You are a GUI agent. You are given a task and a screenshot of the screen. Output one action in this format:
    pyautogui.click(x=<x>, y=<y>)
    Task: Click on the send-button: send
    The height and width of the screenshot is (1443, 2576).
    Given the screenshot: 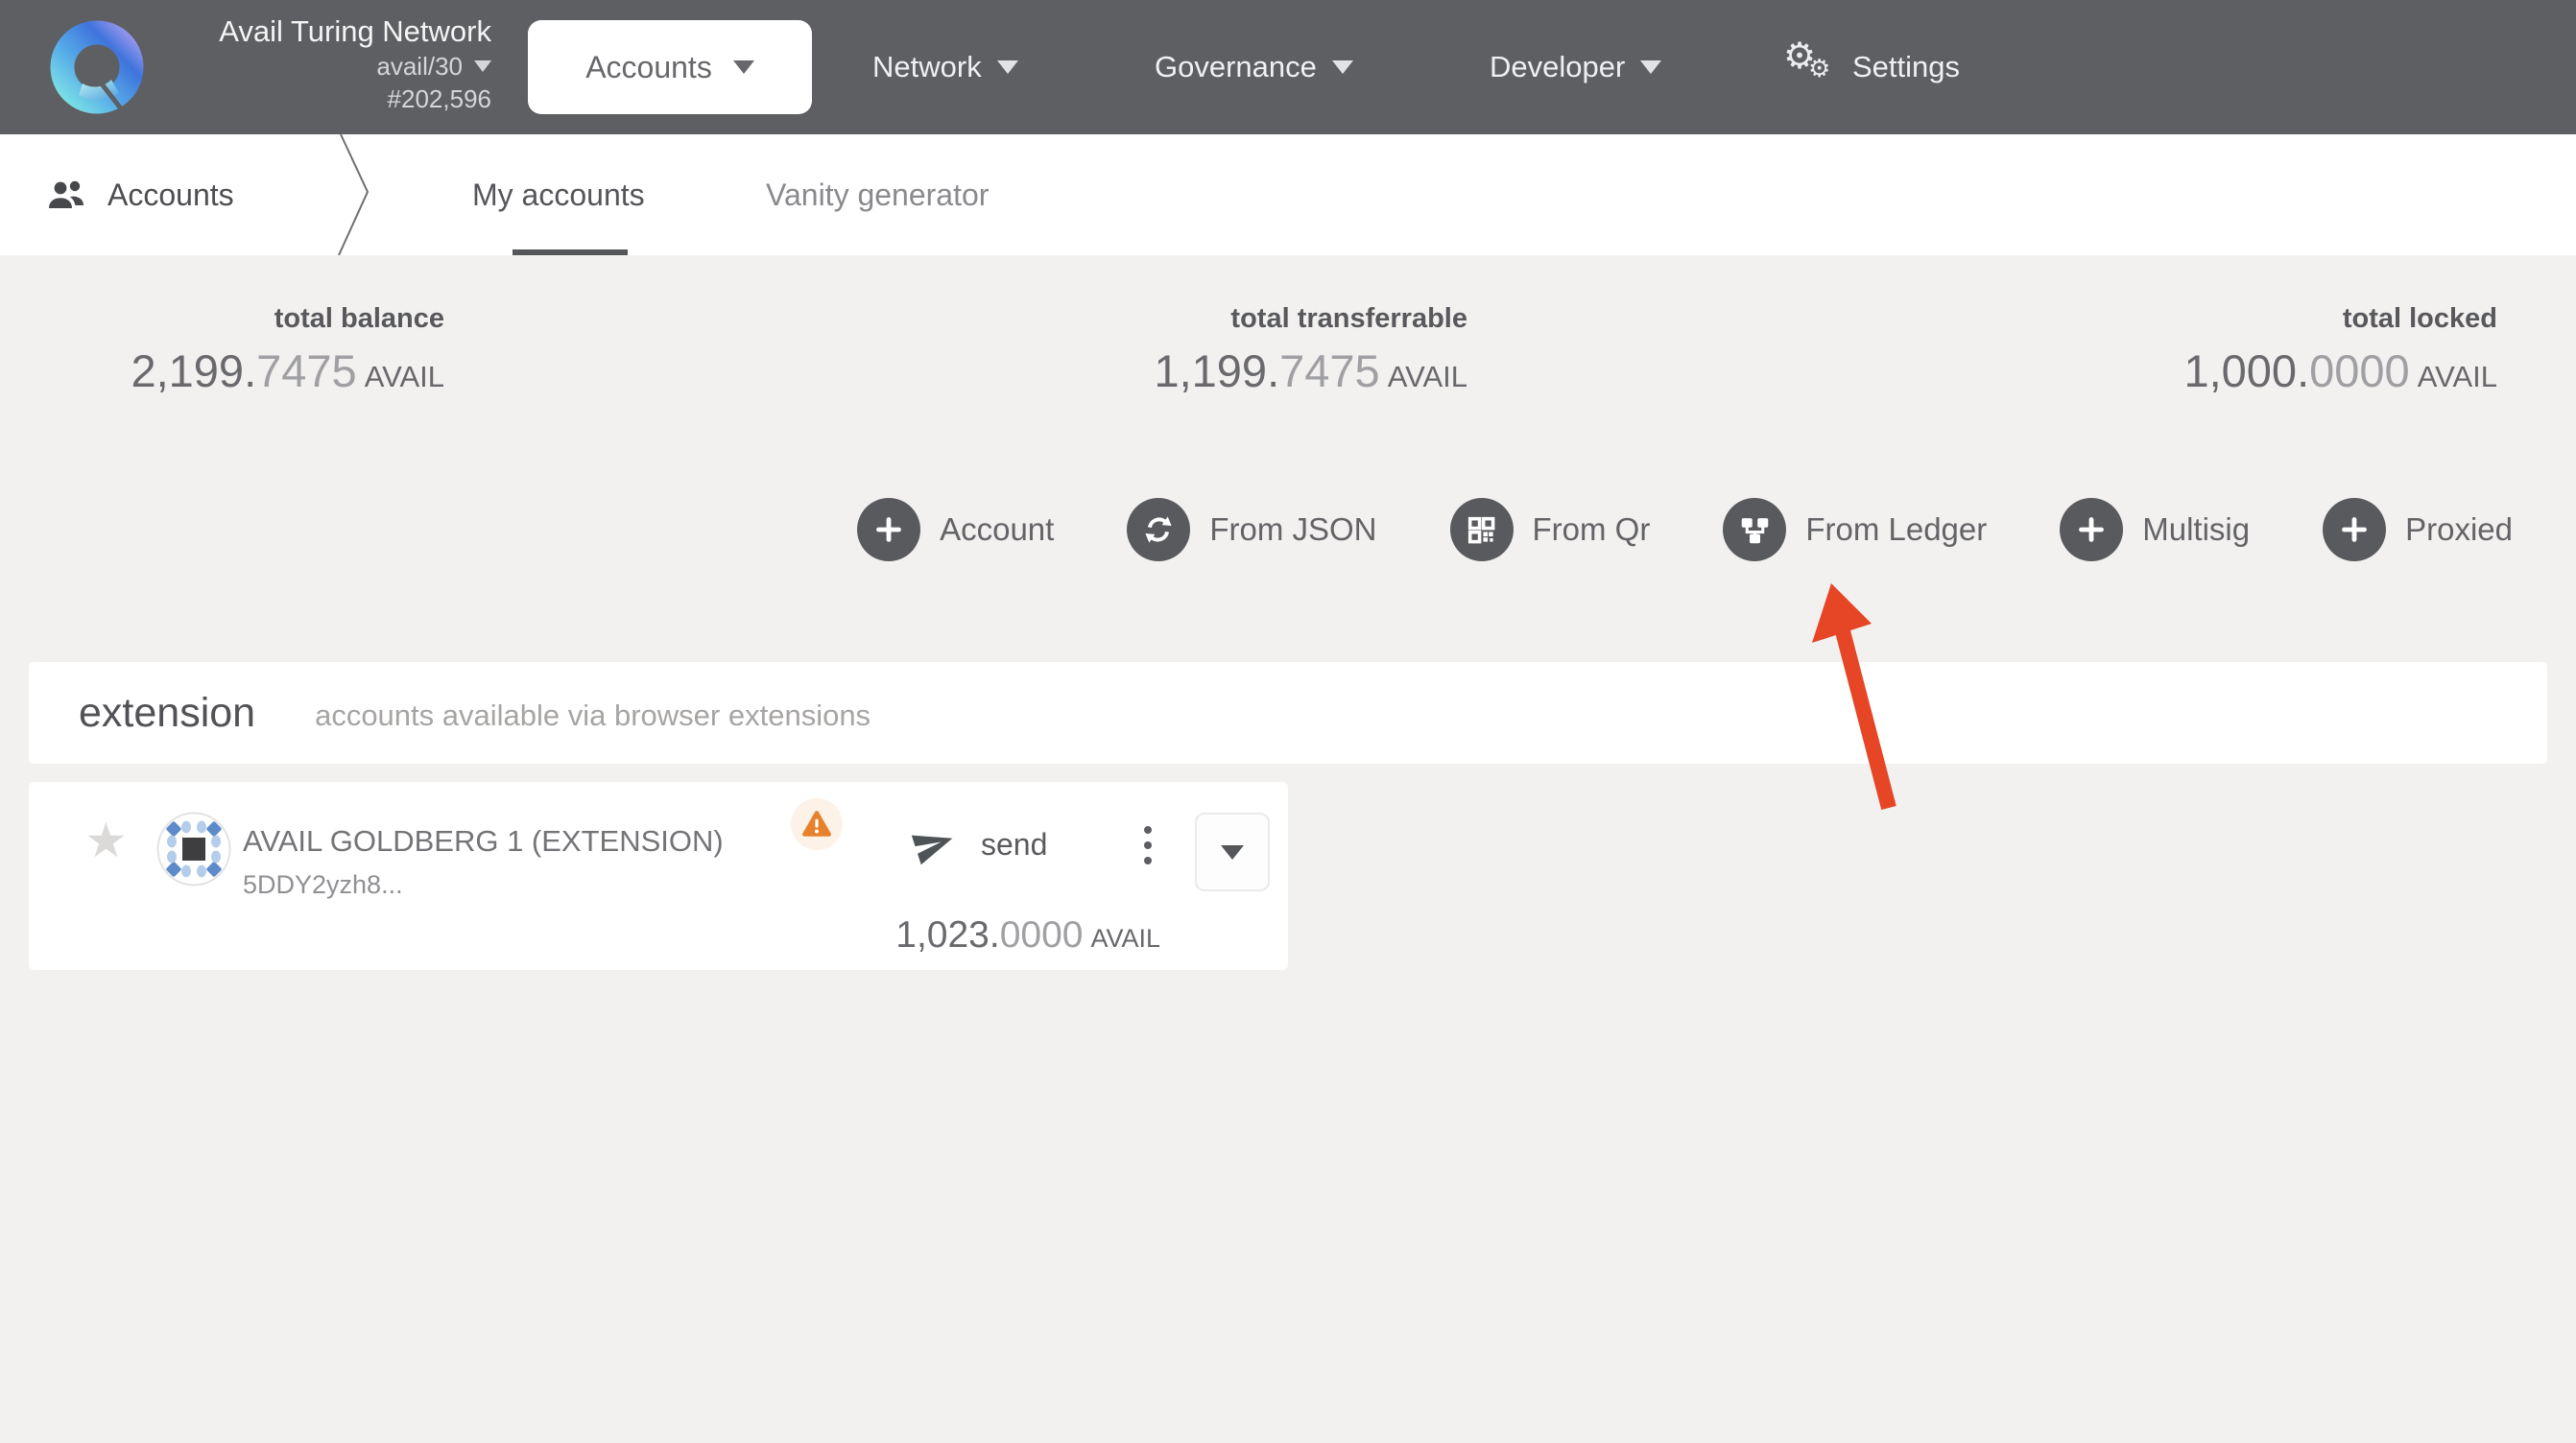 What is the action you would take?
    pyautogui.click(x=979, y=844)
    